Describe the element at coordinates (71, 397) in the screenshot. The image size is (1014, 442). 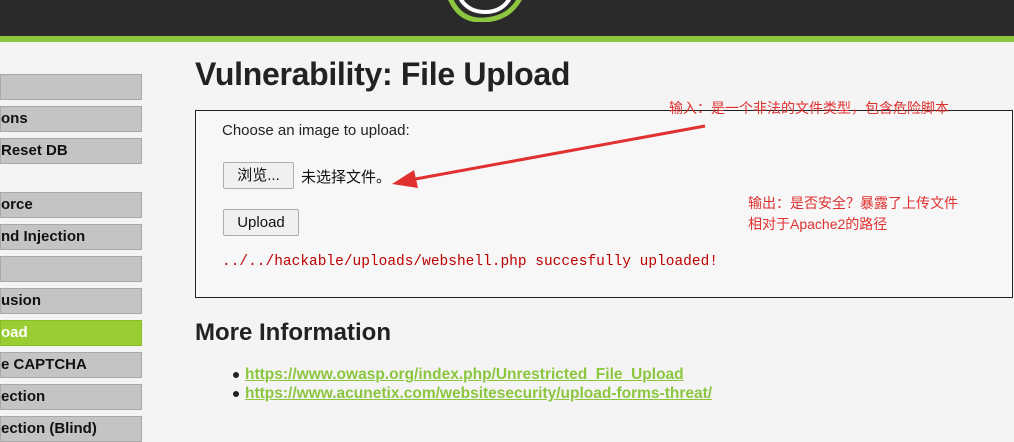
I see `sidebar-item-sql-injection: ection` at that location.